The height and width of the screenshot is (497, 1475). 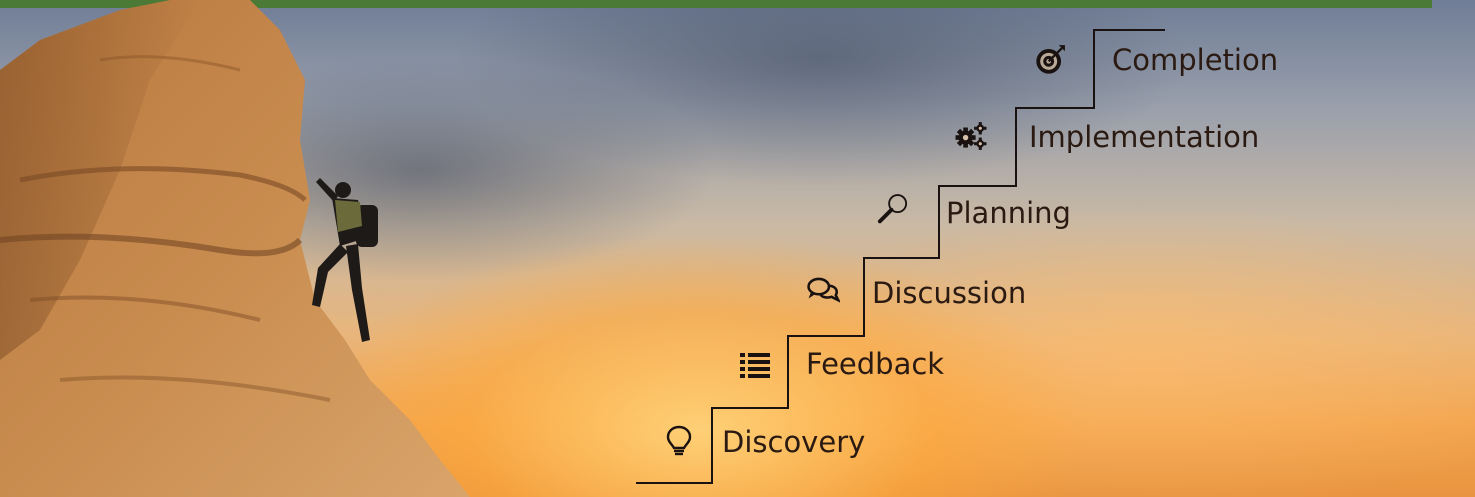 What do you see at coordinates (823, 290) in the screenshot?
I see `chat-bubbles-icon` at bounding box center [823, 290].